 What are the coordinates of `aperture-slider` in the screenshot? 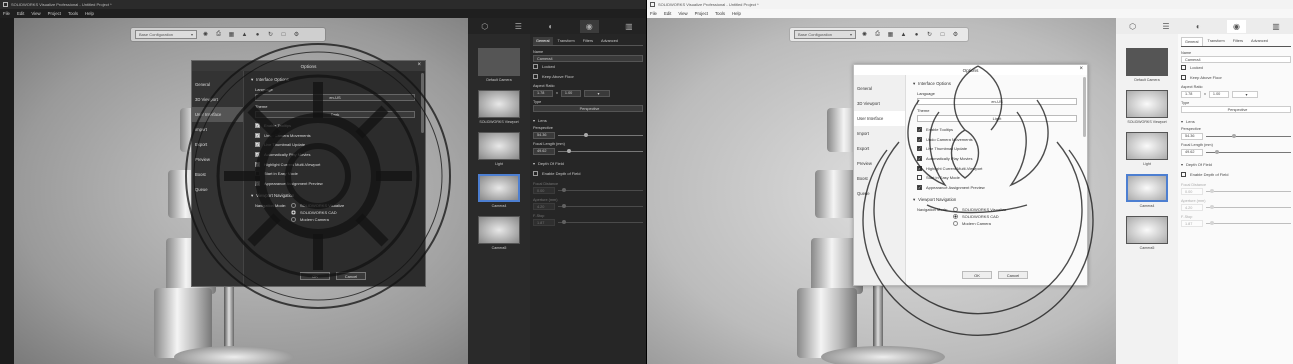 It's located at (1248, 207).